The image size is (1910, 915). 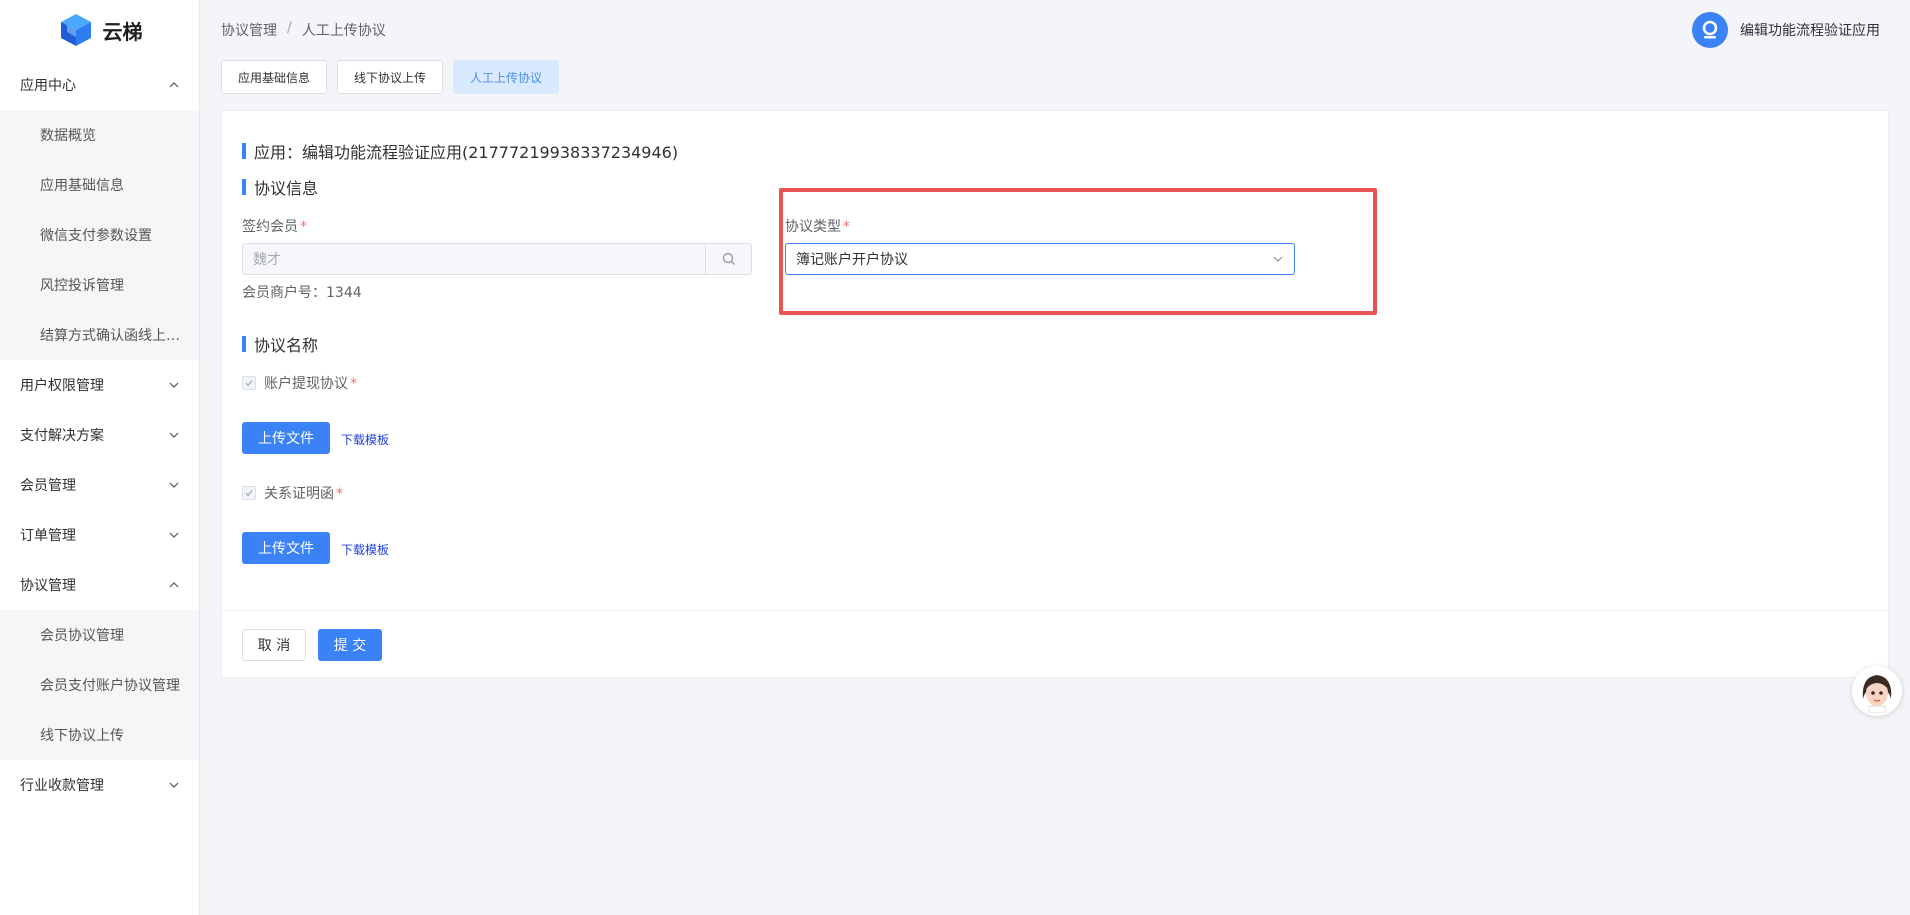 I want to click on breadcrumb: 协议管理 / 人工上传协议, so click(x=303, y=30).